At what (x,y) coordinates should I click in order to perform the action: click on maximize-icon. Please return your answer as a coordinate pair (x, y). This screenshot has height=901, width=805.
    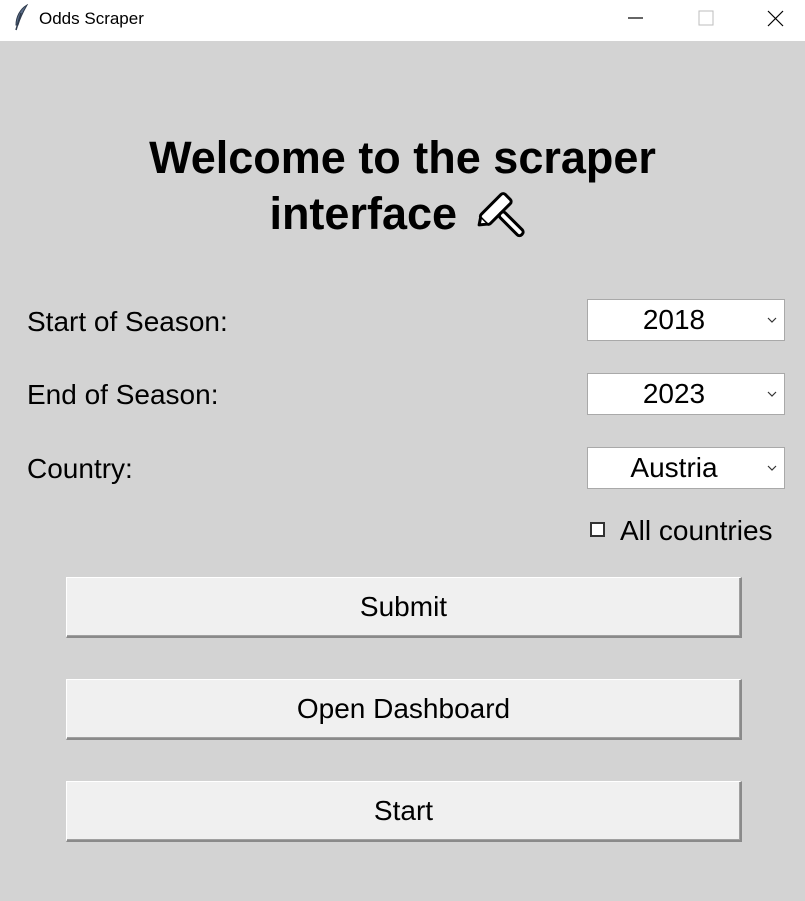
    Looking at the image, I should click on (706, 18).